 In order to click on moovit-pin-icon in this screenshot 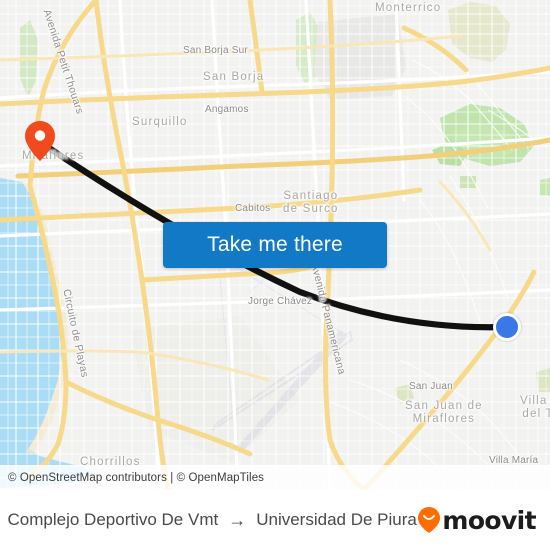, I will do `click(429, 520)`.